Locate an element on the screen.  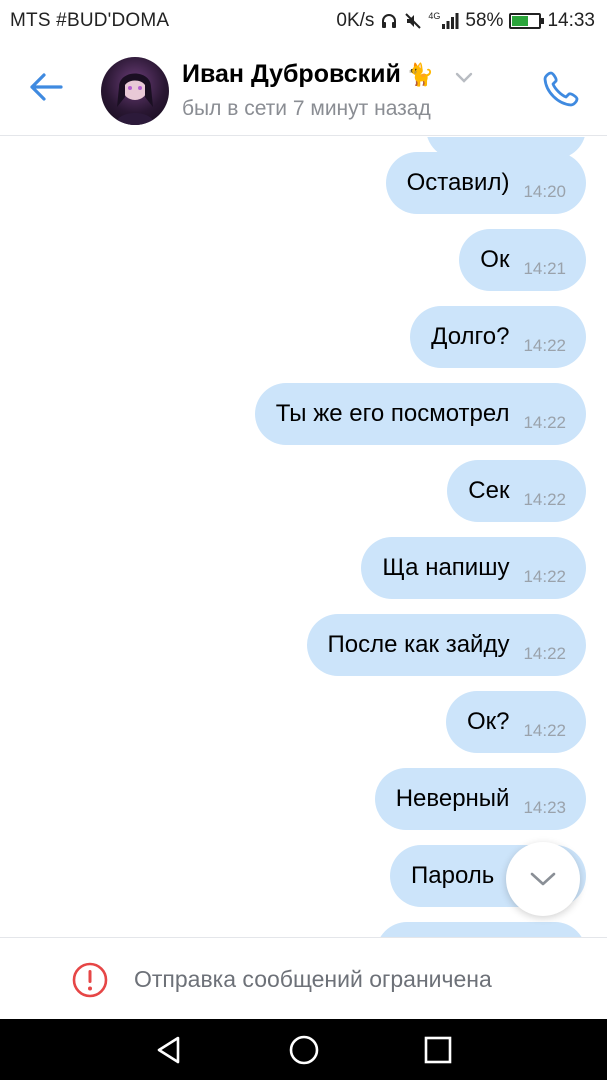
message-bubble: После как зайду 14:22 is located at coordinates (446, 645).